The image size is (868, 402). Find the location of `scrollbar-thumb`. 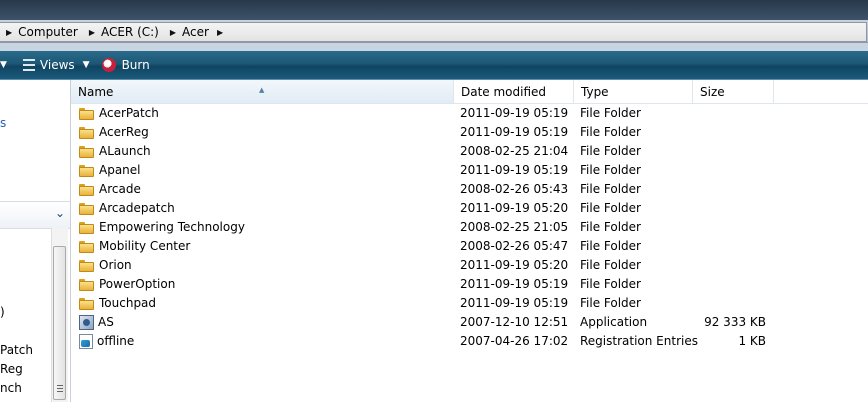

scrollbar-thumb is located at coordinates (59, 323).